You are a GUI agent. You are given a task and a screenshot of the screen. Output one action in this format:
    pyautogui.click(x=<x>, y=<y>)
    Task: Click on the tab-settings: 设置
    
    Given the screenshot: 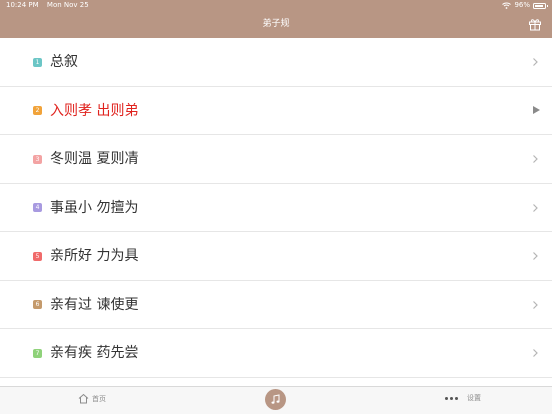 What is the action you would take?
    pyautogui.click(x=463, y=398)
    